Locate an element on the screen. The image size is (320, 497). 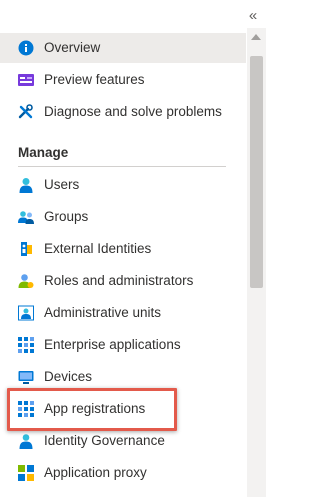
nav-item-overview: Overview is located at coordinates (123, 48).